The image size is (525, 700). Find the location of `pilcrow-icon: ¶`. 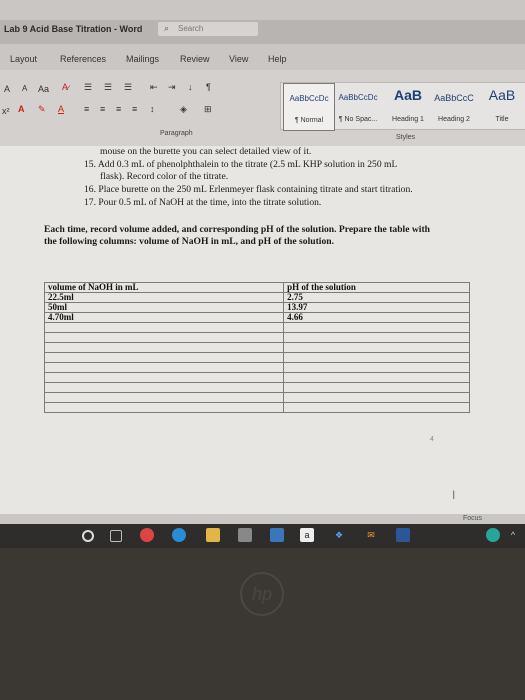

pilcrow-icon: ¶ is located at coordinates (208, 87).